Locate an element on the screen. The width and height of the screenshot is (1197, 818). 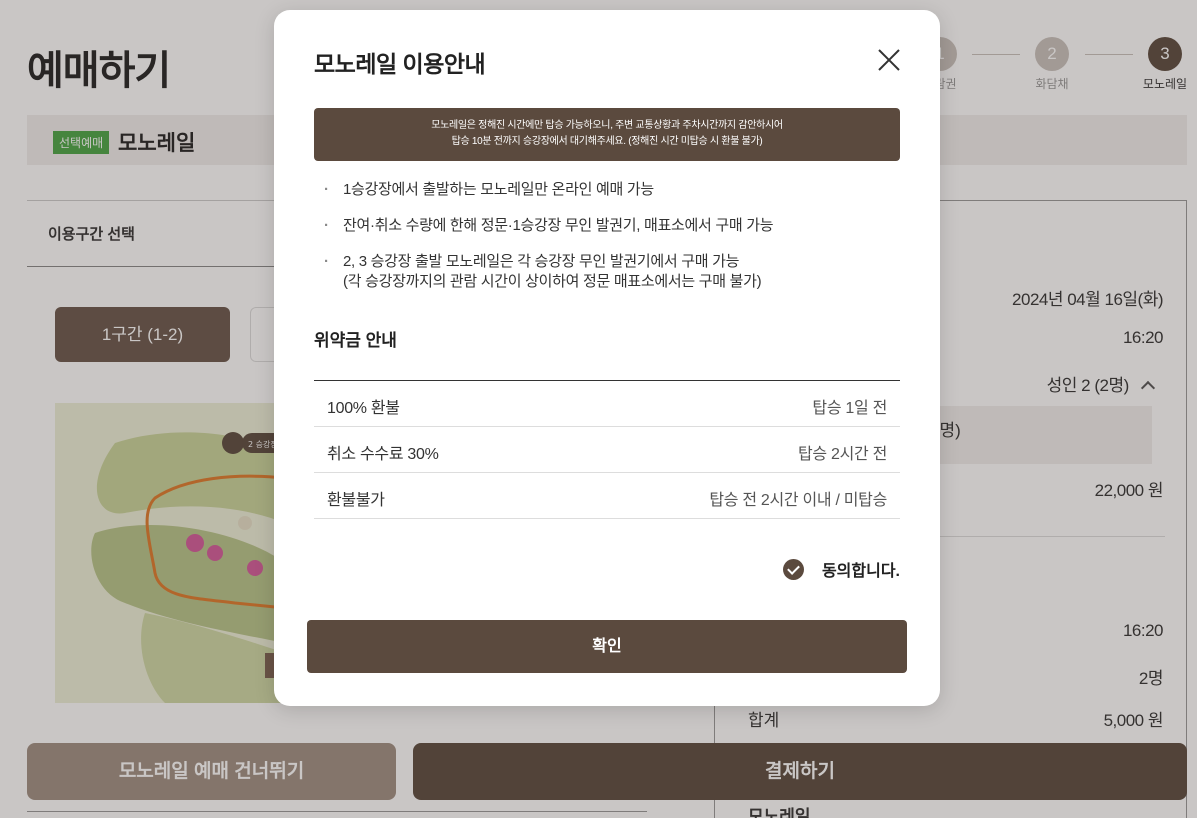
bullet-text: 2, 3 승강장 출발 모노레일은 각 승강장 무인 발권기에서 구매 가능 is located at coordinates (541, 261).